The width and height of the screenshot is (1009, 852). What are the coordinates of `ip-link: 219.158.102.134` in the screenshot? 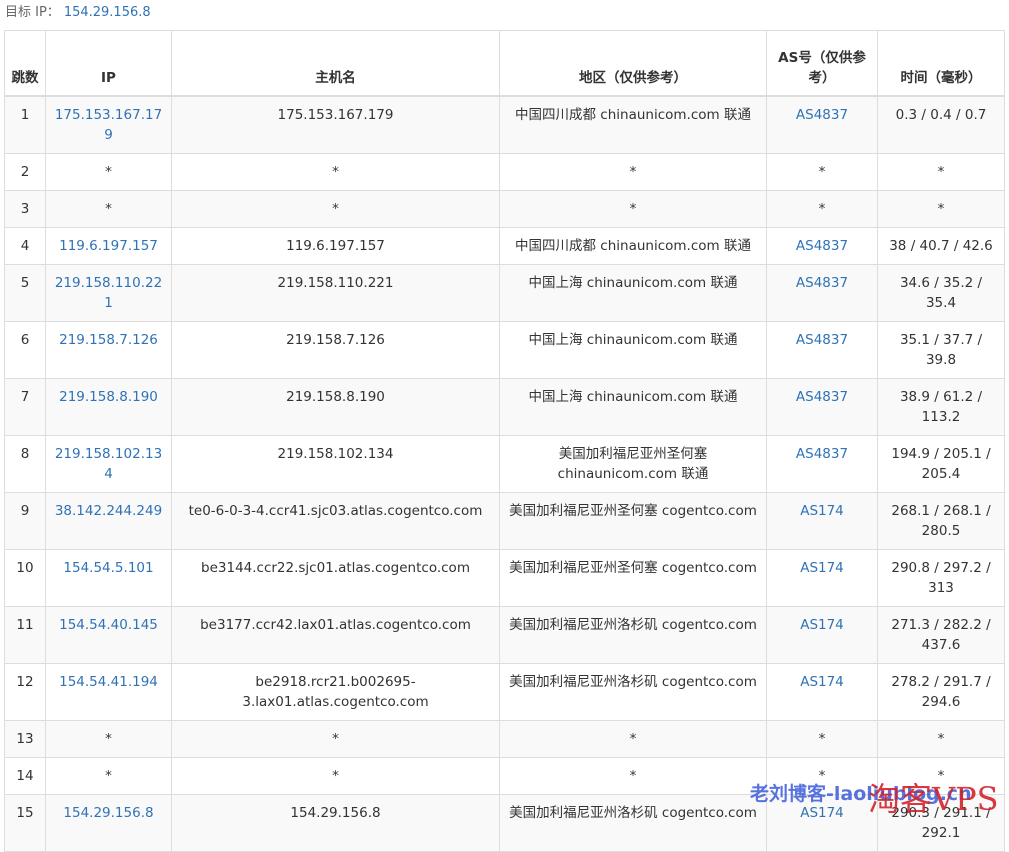 It's located at (108, 464).